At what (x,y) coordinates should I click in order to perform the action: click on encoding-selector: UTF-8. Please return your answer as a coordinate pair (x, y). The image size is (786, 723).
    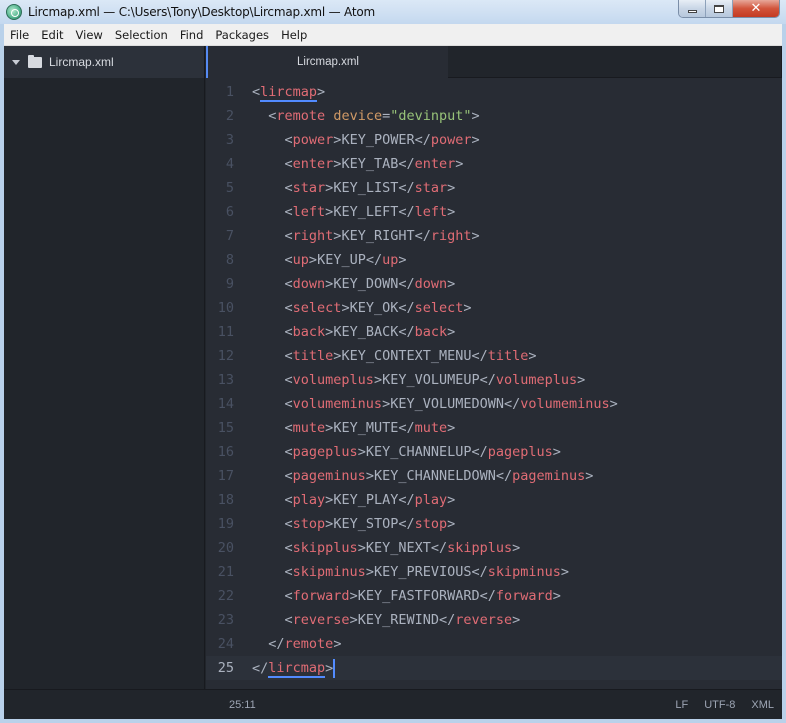
    Looking at the image, I should click on (719, 705).